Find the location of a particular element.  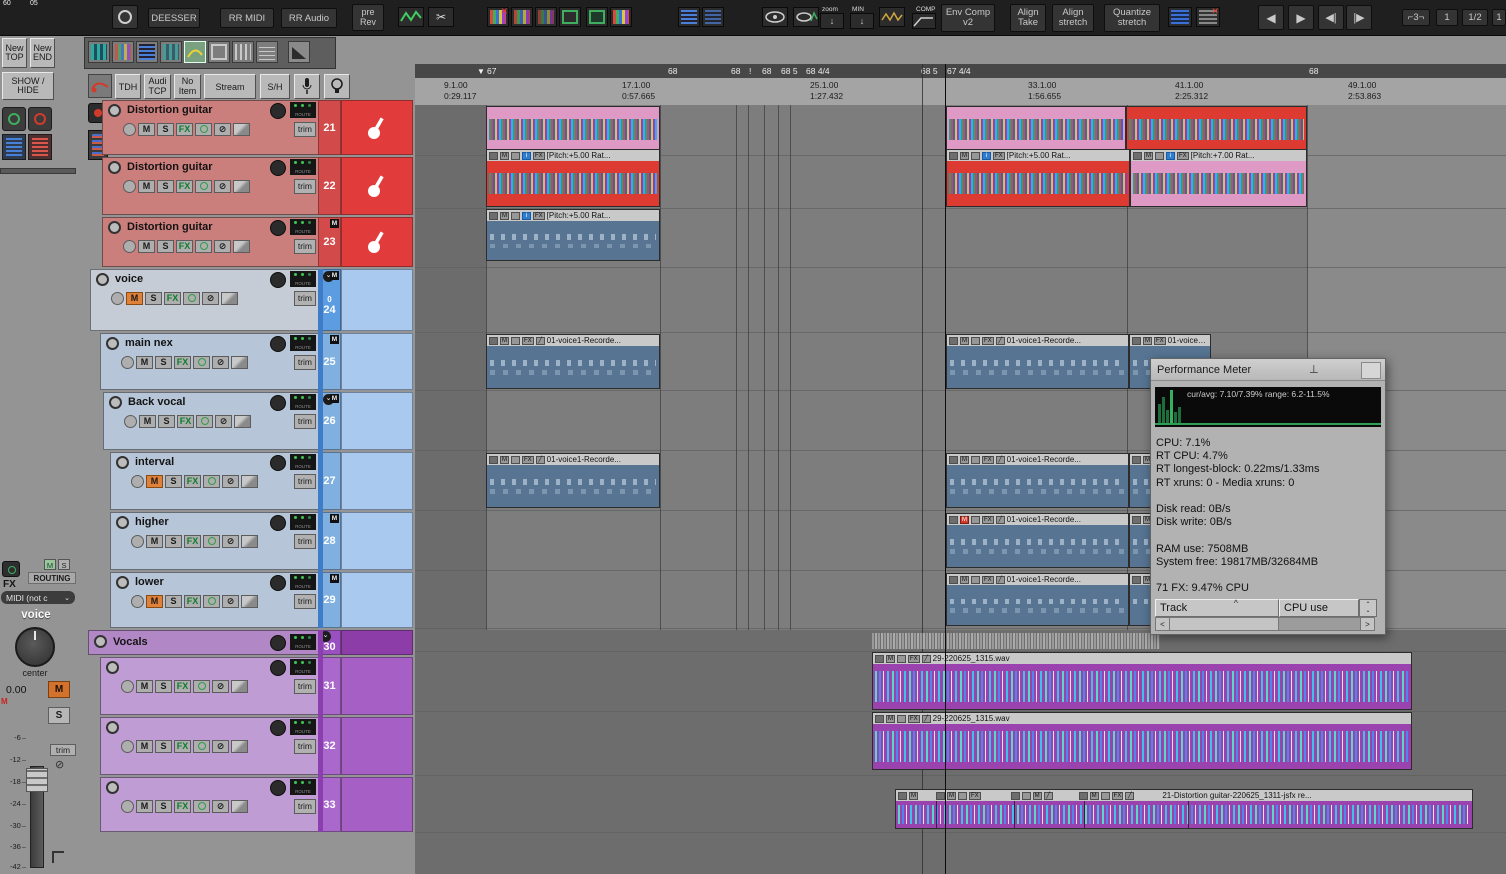

quantize-stretch-button: Quantize stretch is located at coordinates (1132, 18).